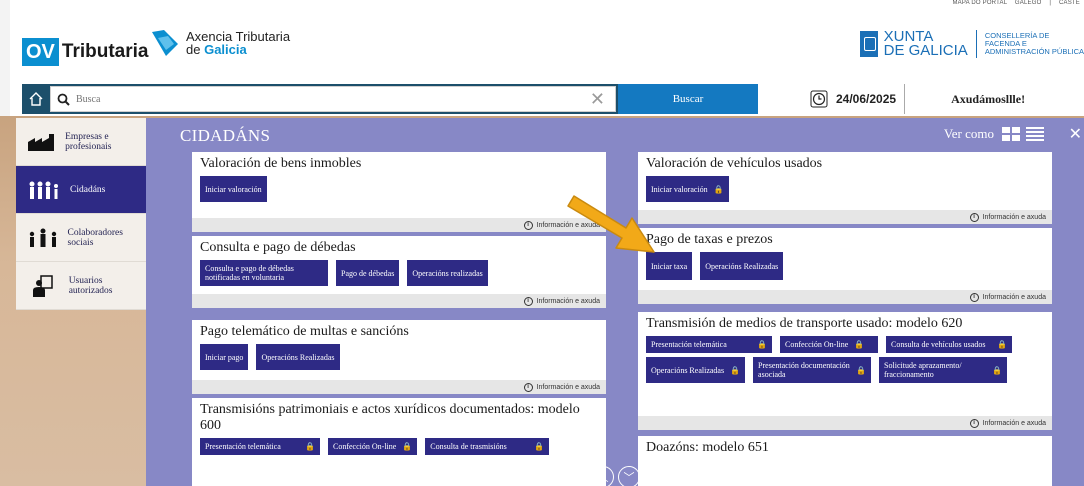 This screenshot has height=486, width=1084. What do you see at coordinates (233, 189) in the screenshot?
I see `iniciar-valoracion-button: Iniciar valoración` at bounding box center [233, 189].